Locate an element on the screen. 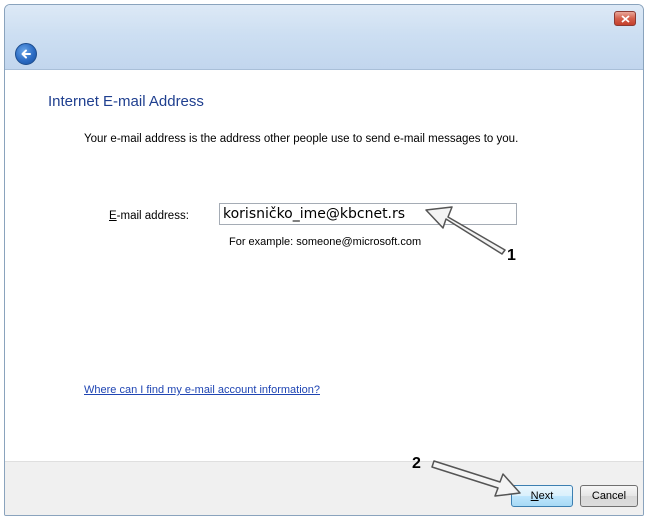  email-label: E-mail address: is located at coordinates (149, 216).